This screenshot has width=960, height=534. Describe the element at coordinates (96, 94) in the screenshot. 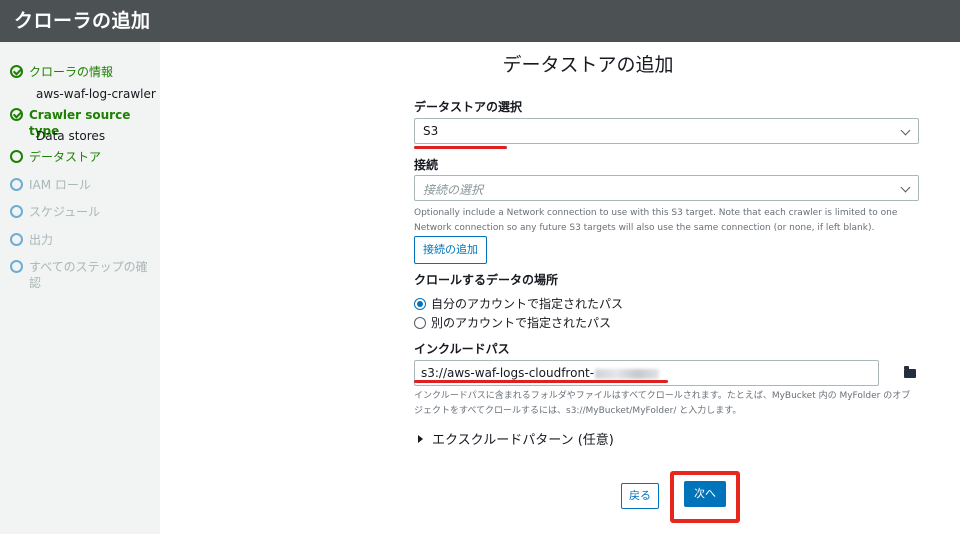

I see `step-sub-crawler-name: aws-waf-log-crawler` at that location.